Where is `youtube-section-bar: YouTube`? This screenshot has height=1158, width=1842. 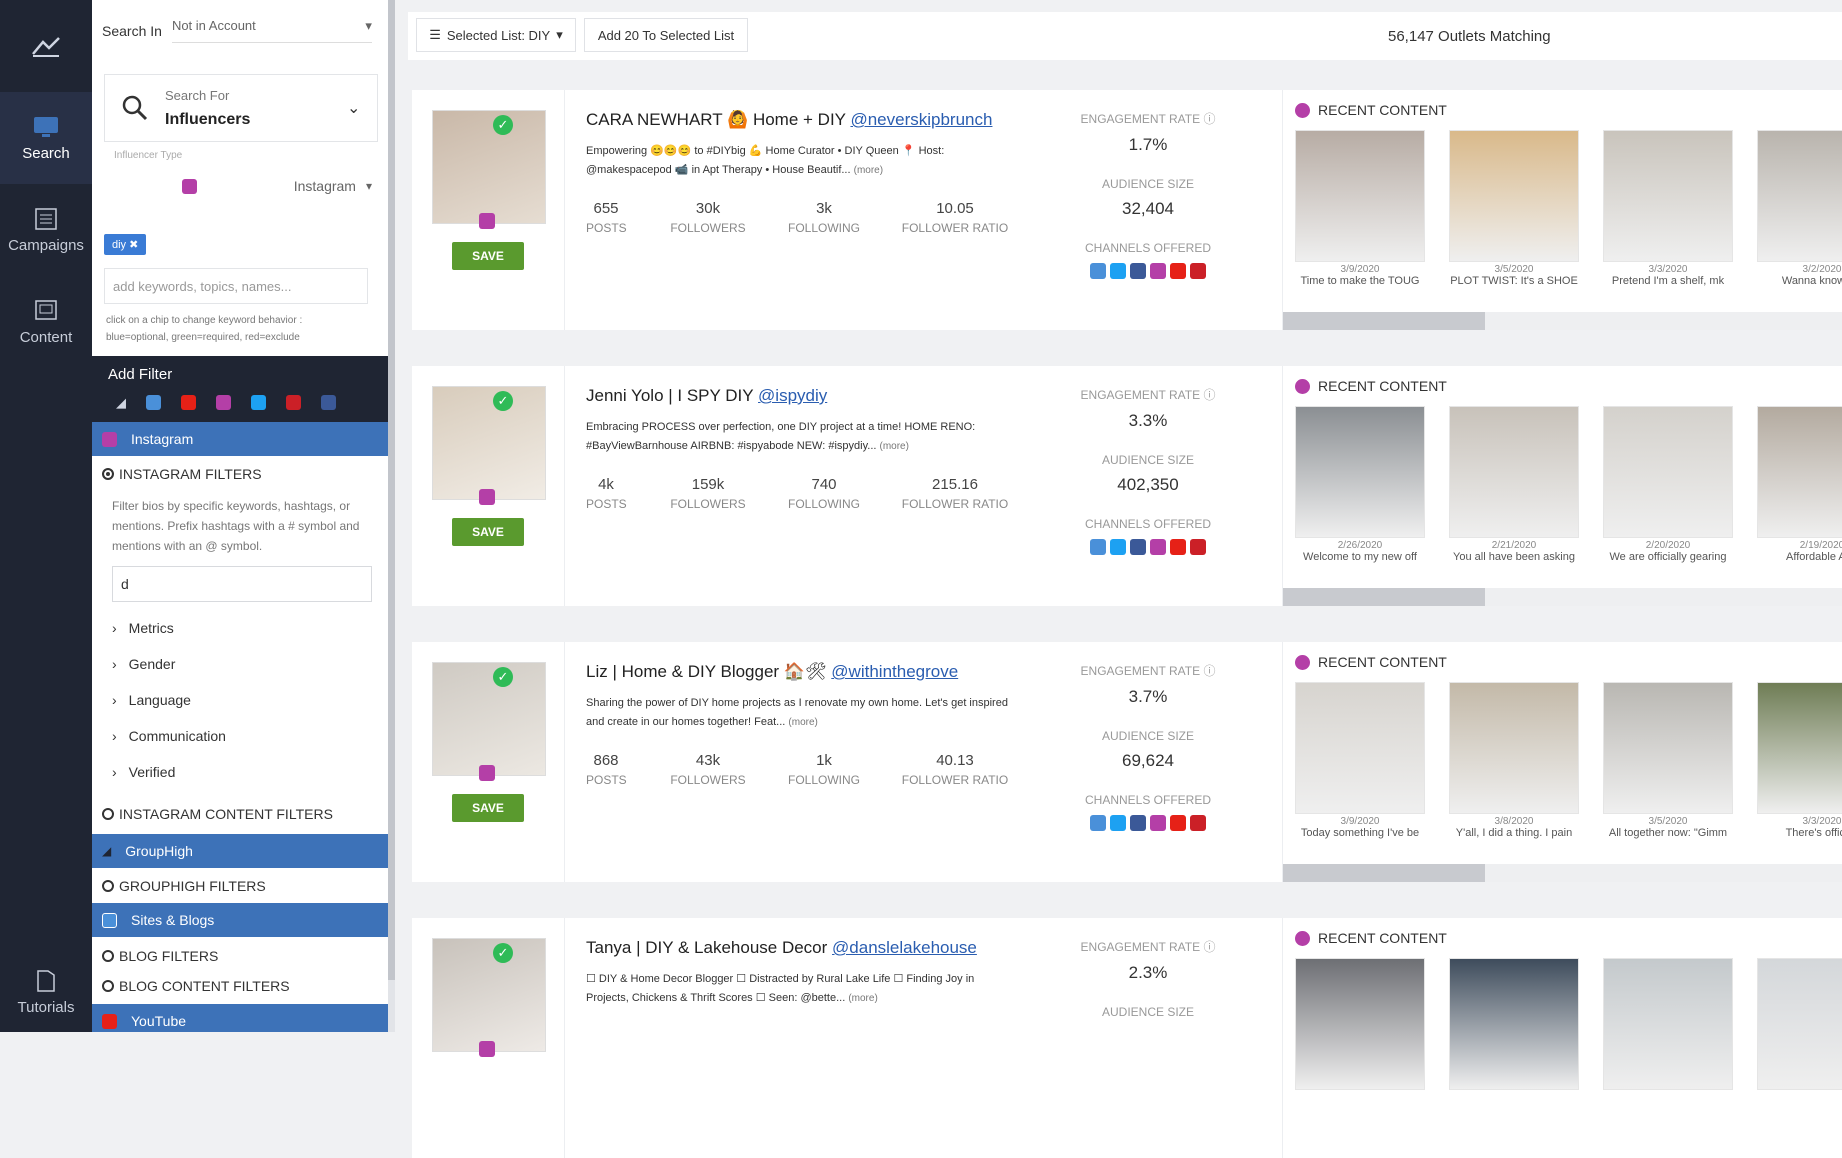 youtube-section-bar: YouTube is located at coordinates (240, 1018).